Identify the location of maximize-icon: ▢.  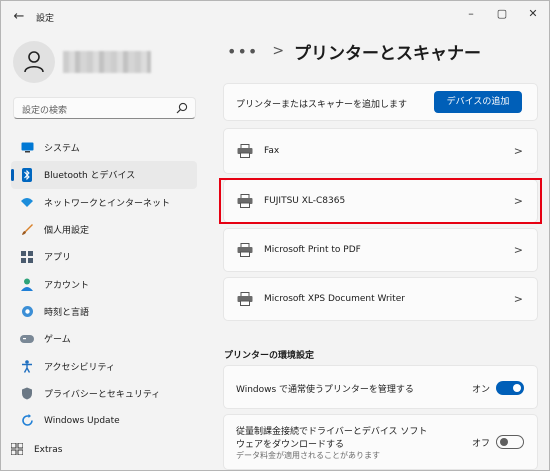
(502, 14).